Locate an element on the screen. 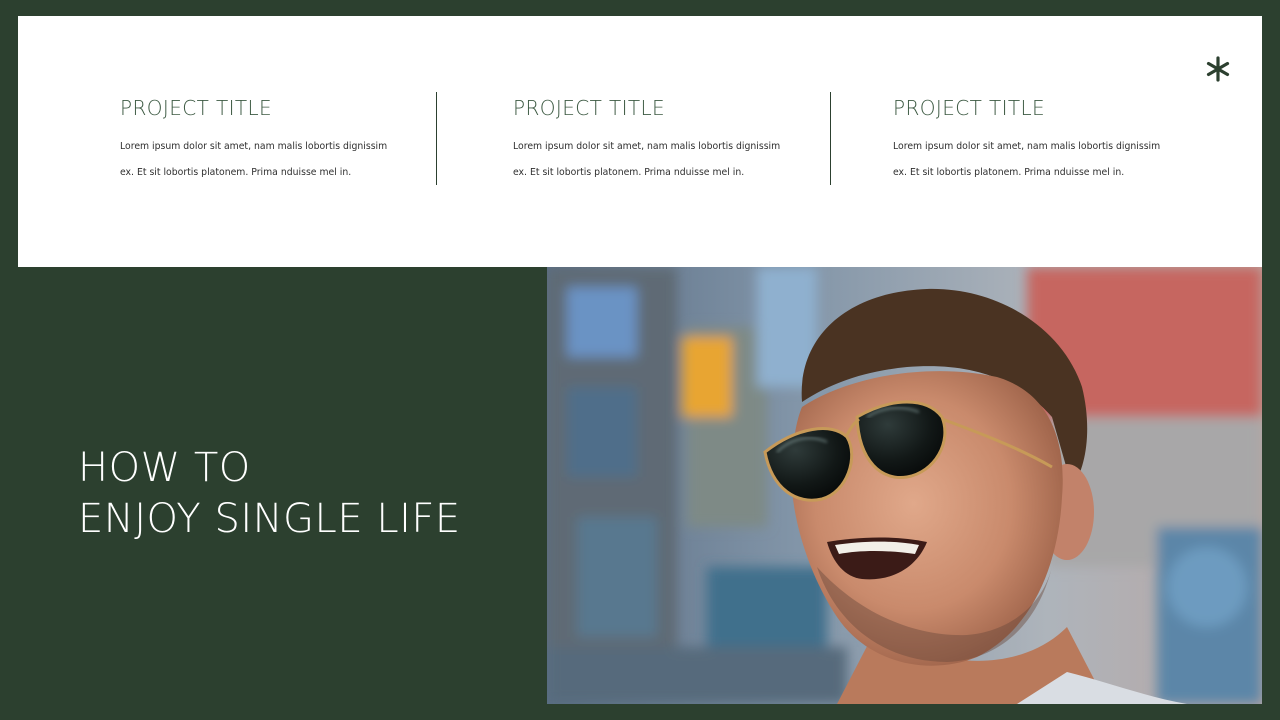  asterisk-icon is located at coordinates (1218, 69).